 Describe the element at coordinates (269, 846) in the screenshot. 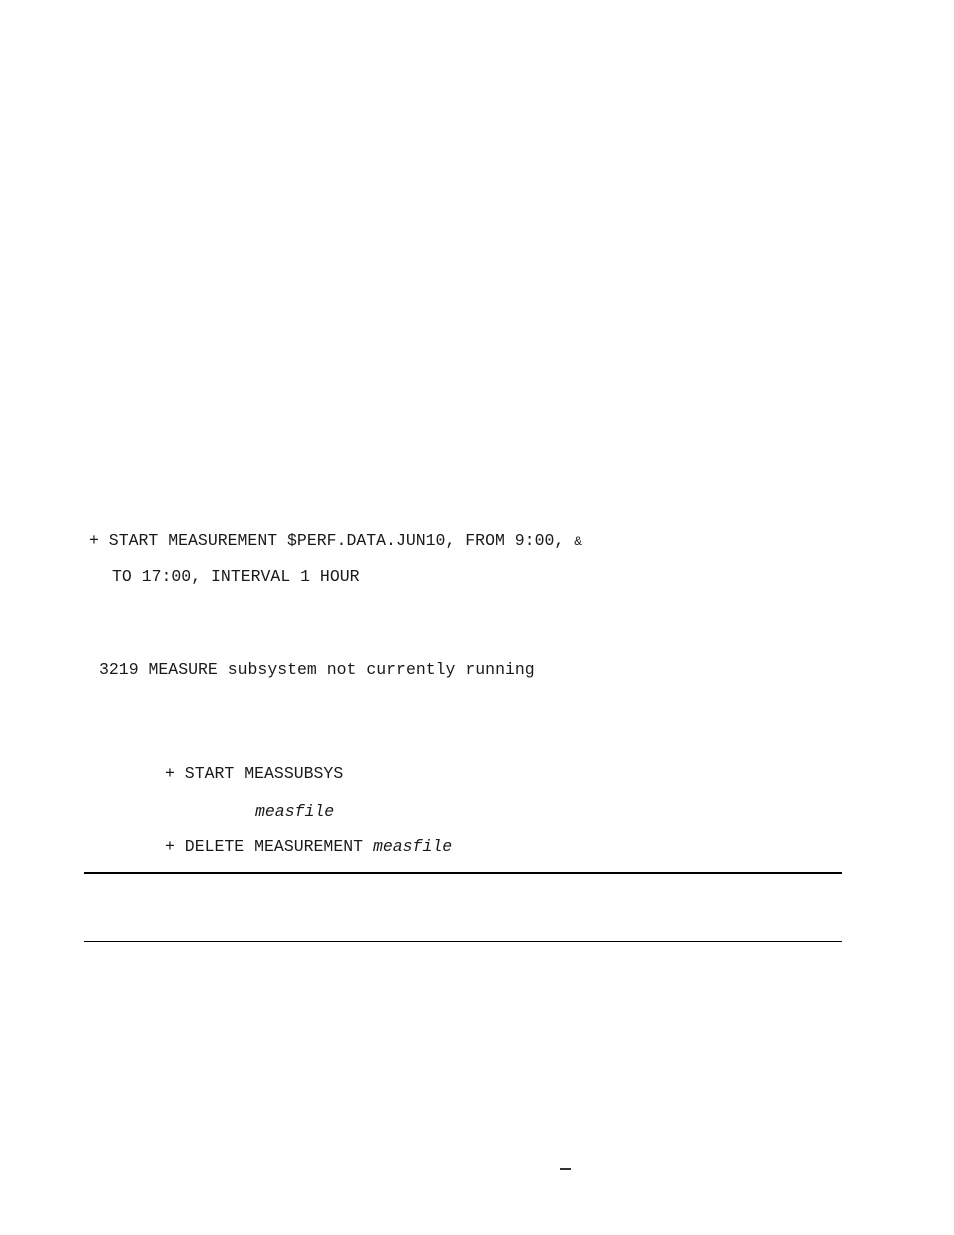

I see `delete-command-text: + DELETE MEASUREMENT` at that location.